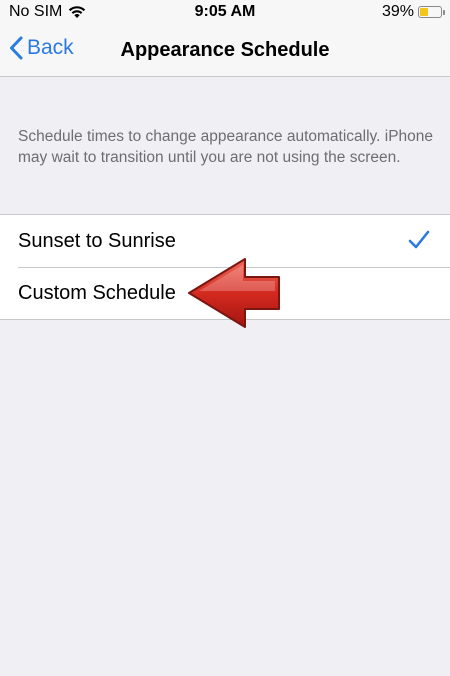 Image resolution: width=450 pixels, height=676 pixels. Describe the element at coordinates (431, 12) in the screenshot. I see `battery-icon` at that location.